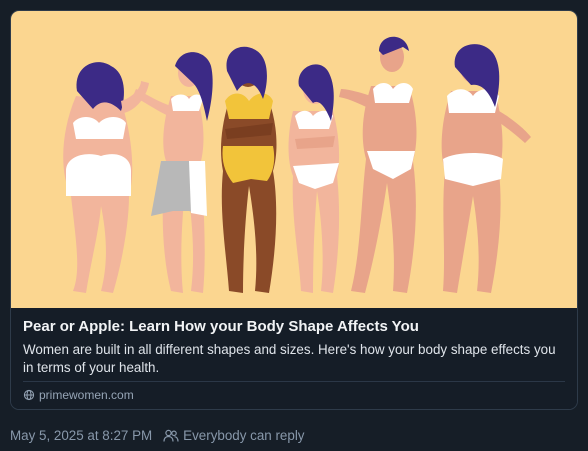  I want to click on reply-setting-label: Everybody can reply, so click(244, 435).